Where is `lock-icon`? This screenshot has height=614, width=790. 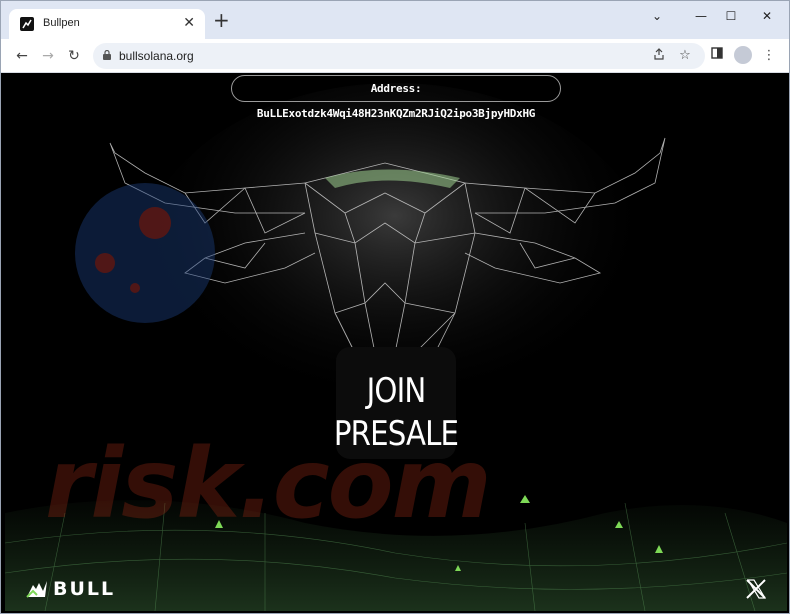
lock-icon is located at coordinates (107, 55).